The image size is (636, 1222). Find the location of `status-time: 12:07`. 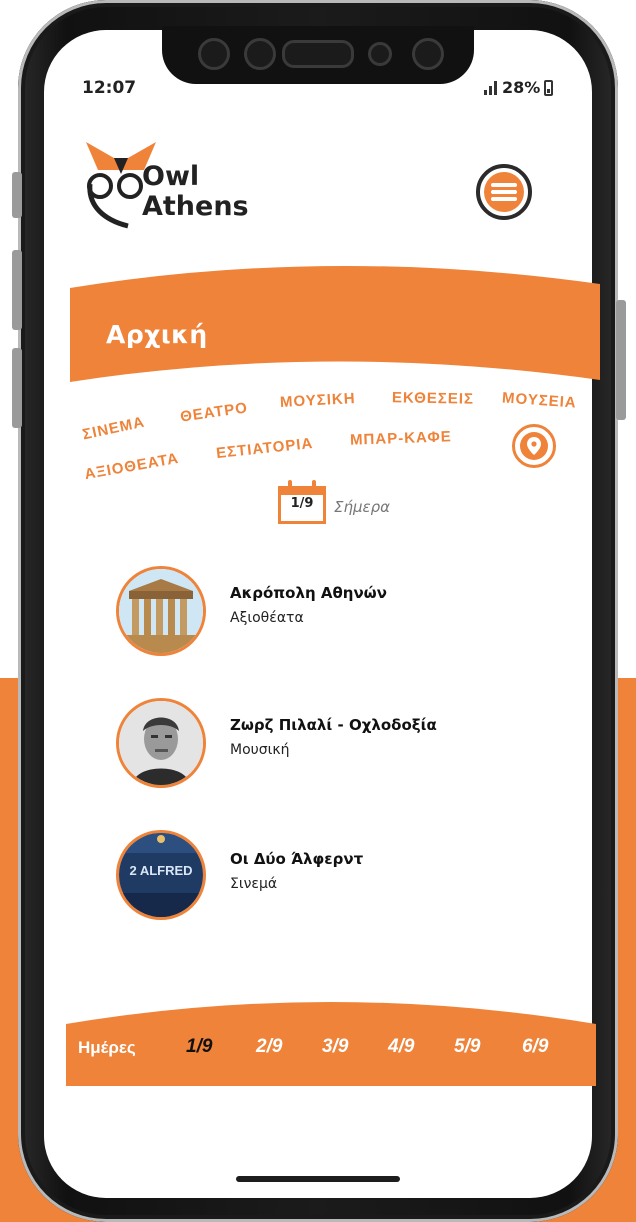

status-time: 12:07 is located at coordinates (109, 88).